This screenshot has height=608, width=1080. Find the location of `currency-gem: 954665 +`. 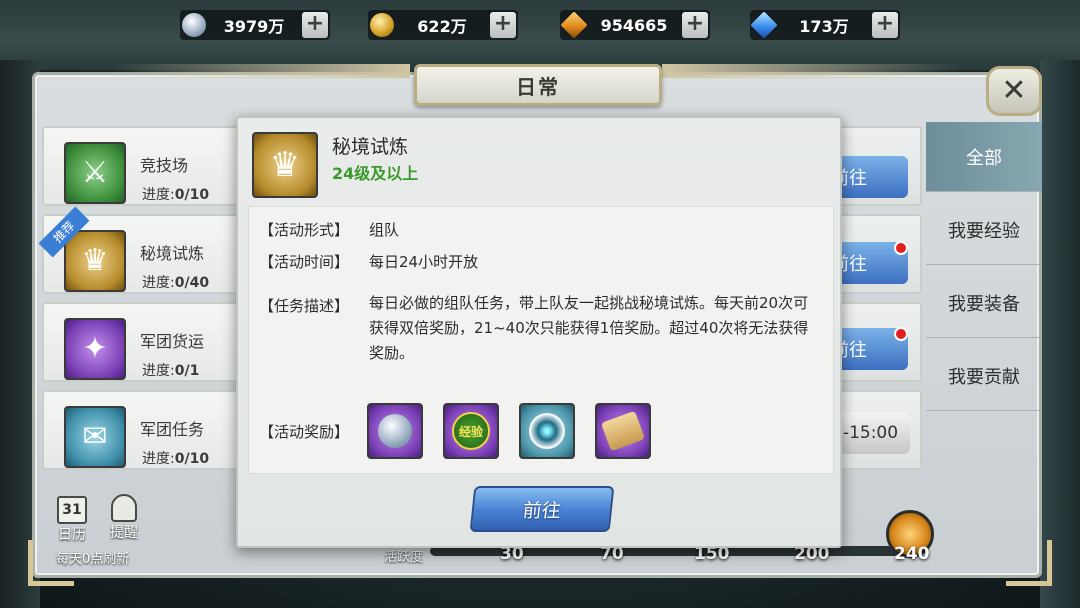

currency-gem: 954665 + is located at coordinates (635, 25).